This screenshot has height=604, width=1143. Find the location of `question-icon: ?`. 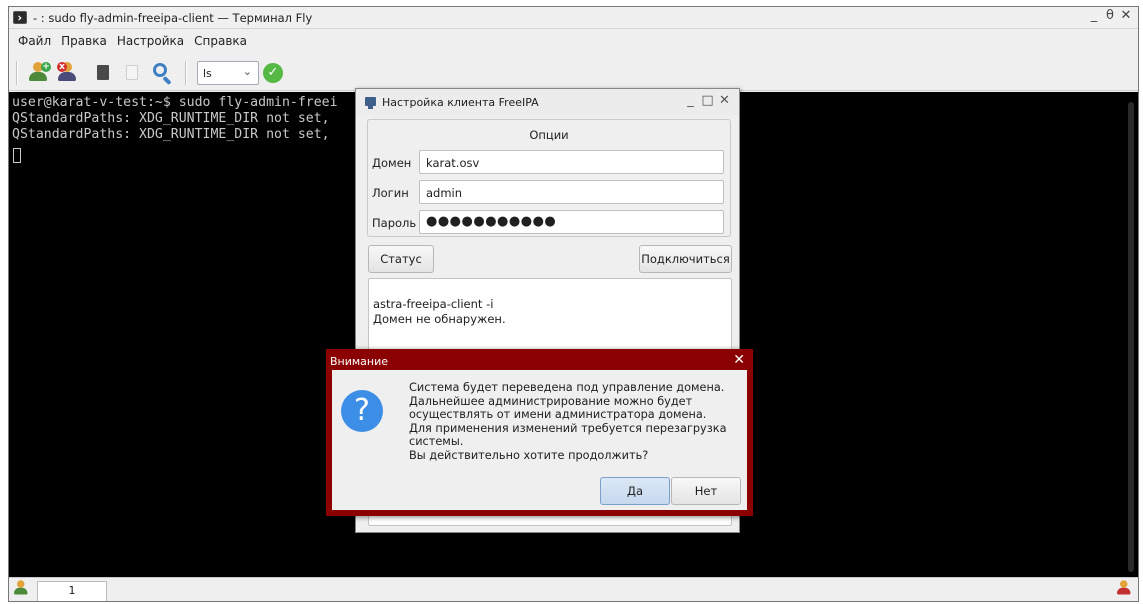

question-icon: ? is located at coordinates (362, 411).